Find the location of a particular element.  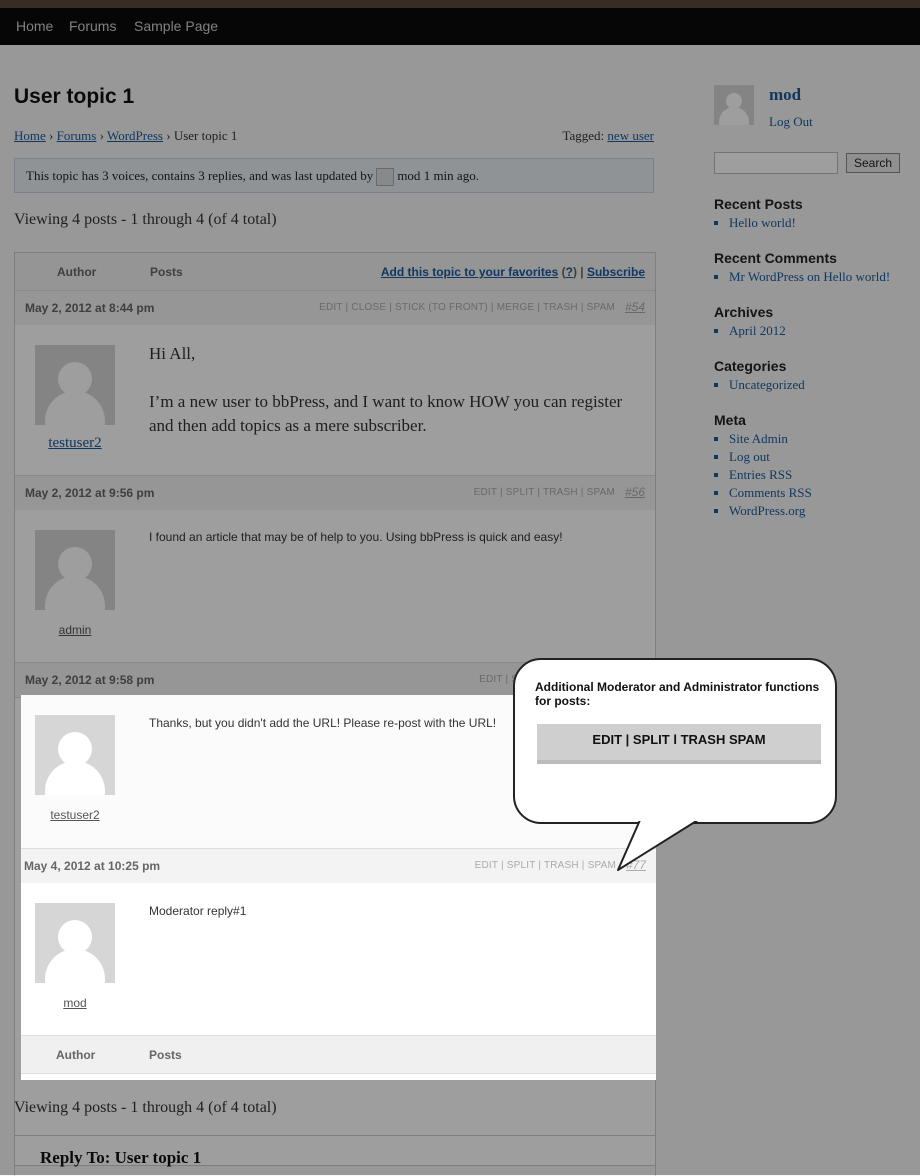

post-content: Moderator reply#1 is located at coordinates (198, 911).